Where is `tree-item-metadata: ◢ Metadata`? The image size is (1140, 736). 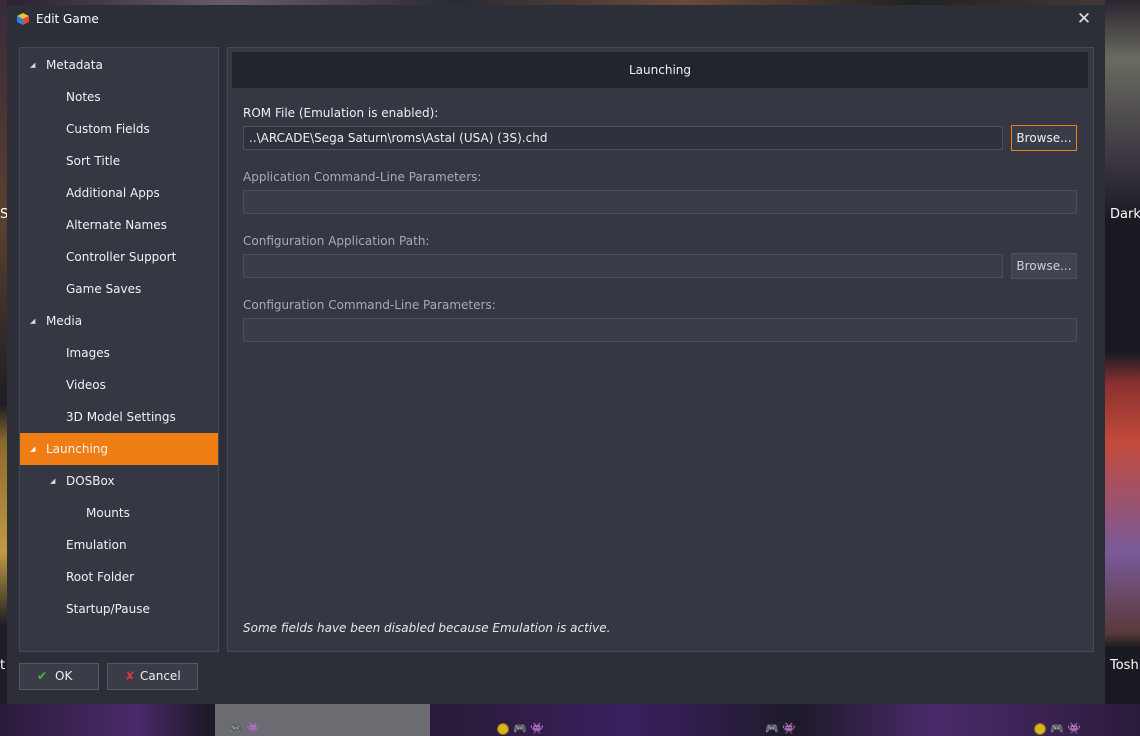
tree-item-metadata: ◢ Metadata is located at coordinates (119, 65).